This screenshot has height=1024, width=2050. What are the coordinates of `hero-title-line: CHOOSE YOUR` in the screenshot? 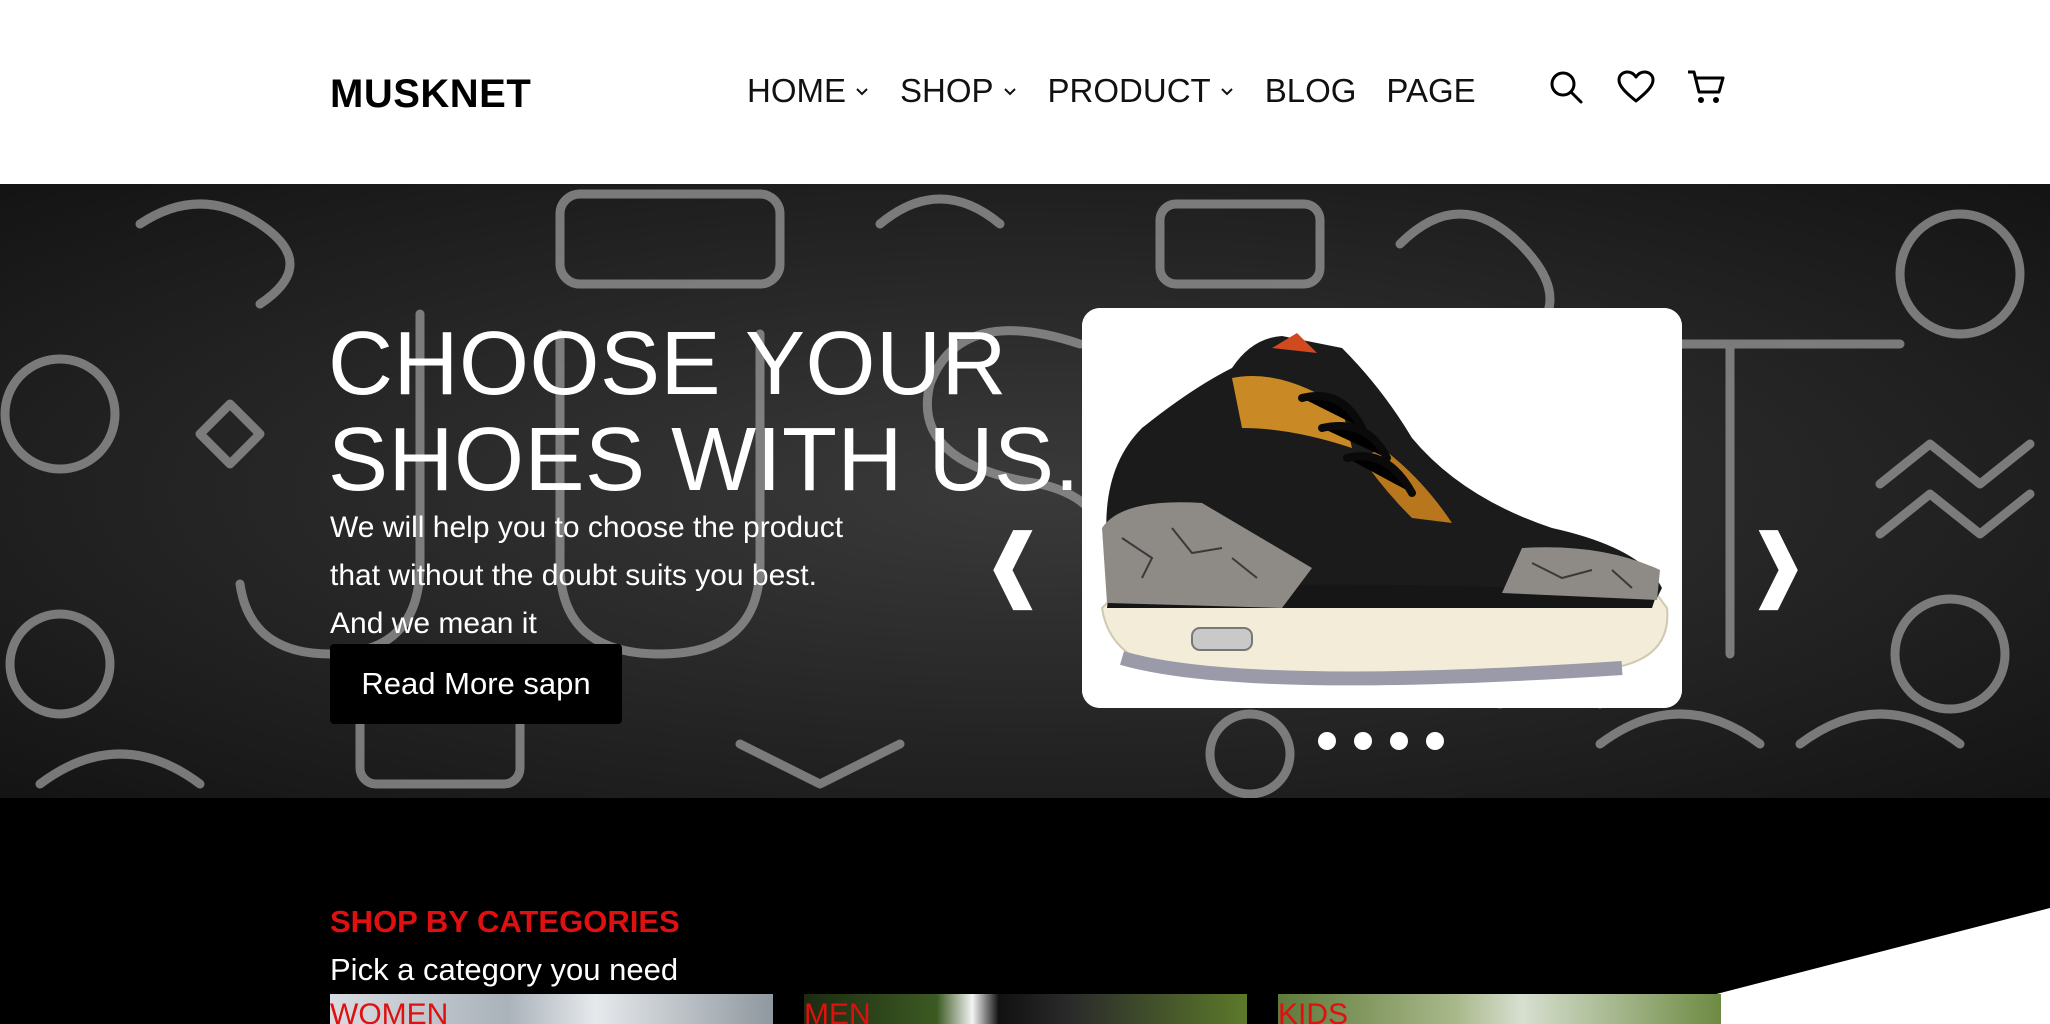 It's located at (667, 364).